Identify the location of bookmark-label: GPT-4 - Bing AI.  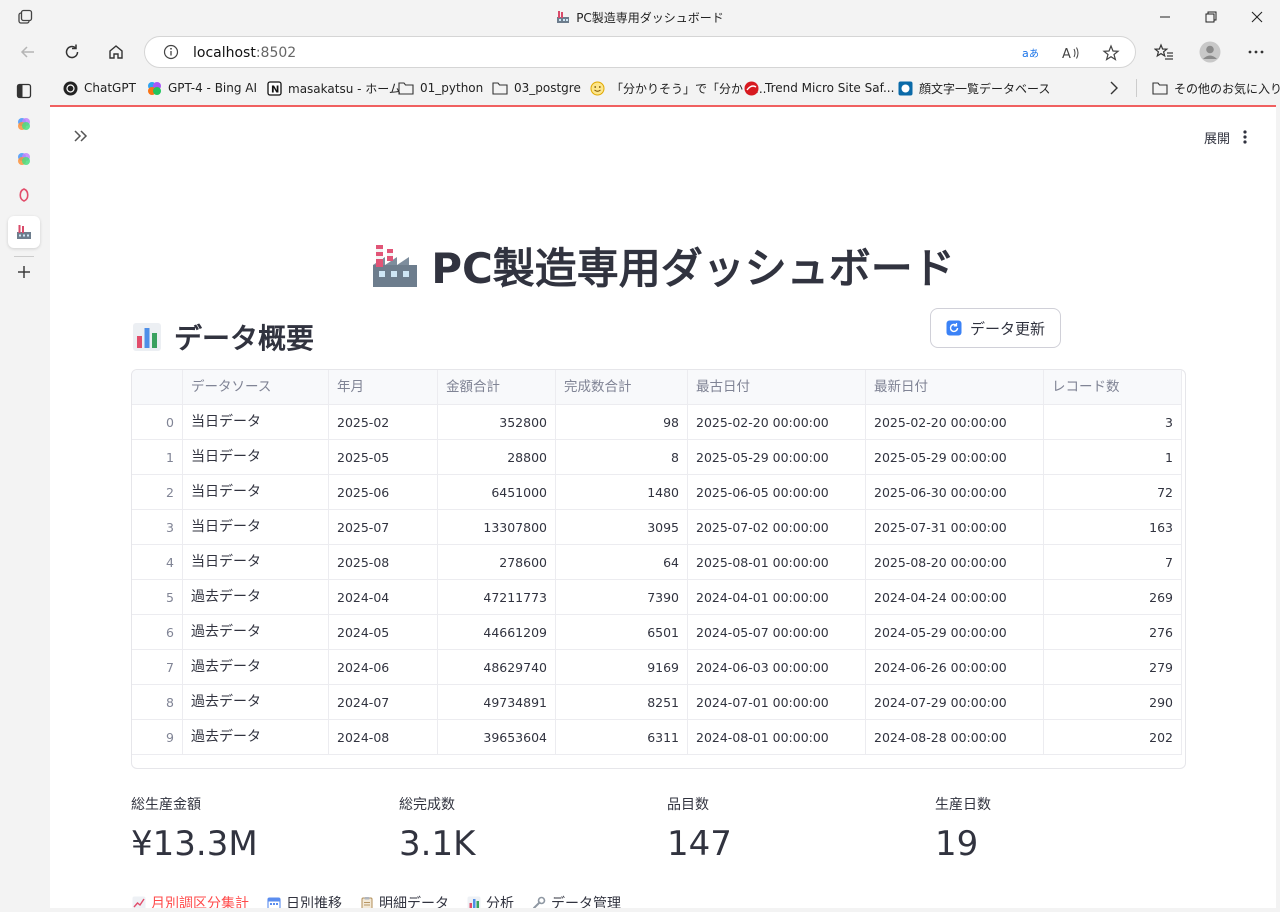
(213, 88).